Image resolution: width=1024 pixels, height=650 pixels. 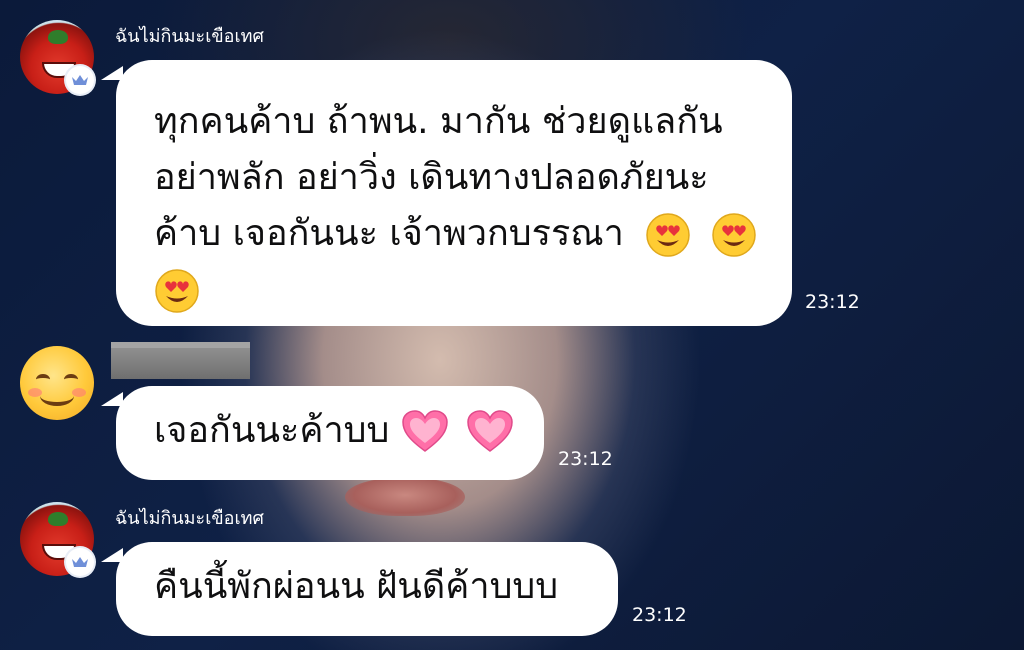 What do you see at coordinates (431, 177) in the screenshot?
I see `message-text-line: อย่าพลัก อย่าวิ่ง เดินทางปลอดภัยนะ` at bounding box center [431, 177].